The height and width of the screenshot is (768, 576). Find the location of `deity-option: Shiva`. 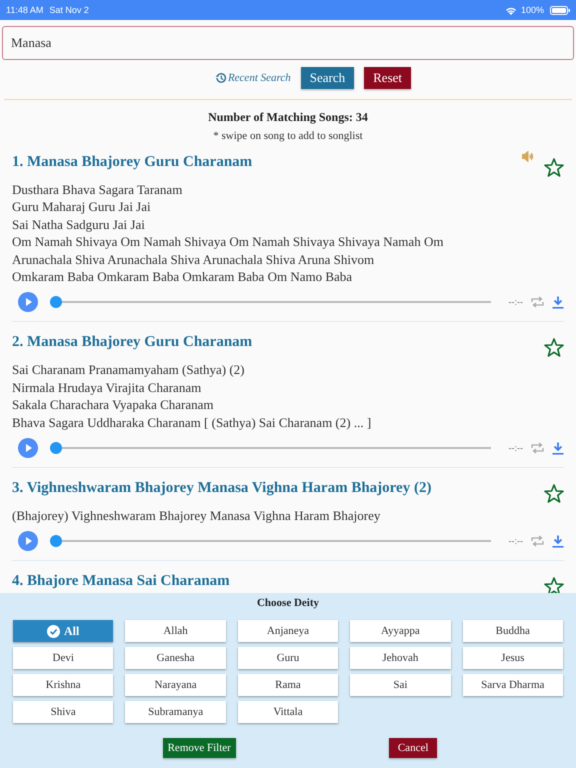

deity-option: Shiva is located at coordinates (63, 712).